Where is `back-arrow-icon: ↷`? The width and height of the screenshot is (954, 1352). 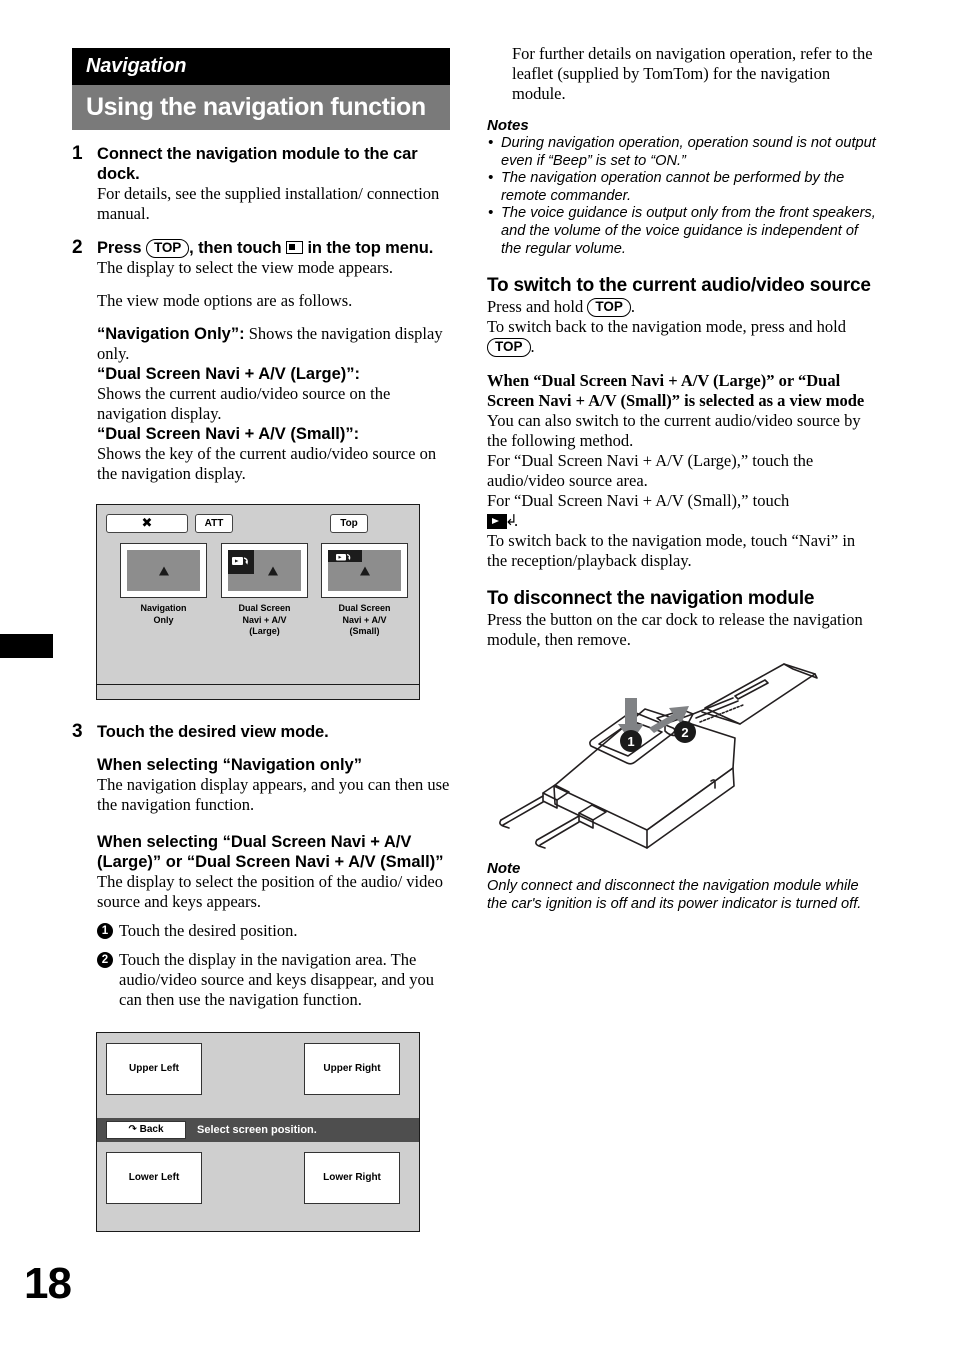 back-arrow-icon: ↷ is located at coordinates (132, 1129).